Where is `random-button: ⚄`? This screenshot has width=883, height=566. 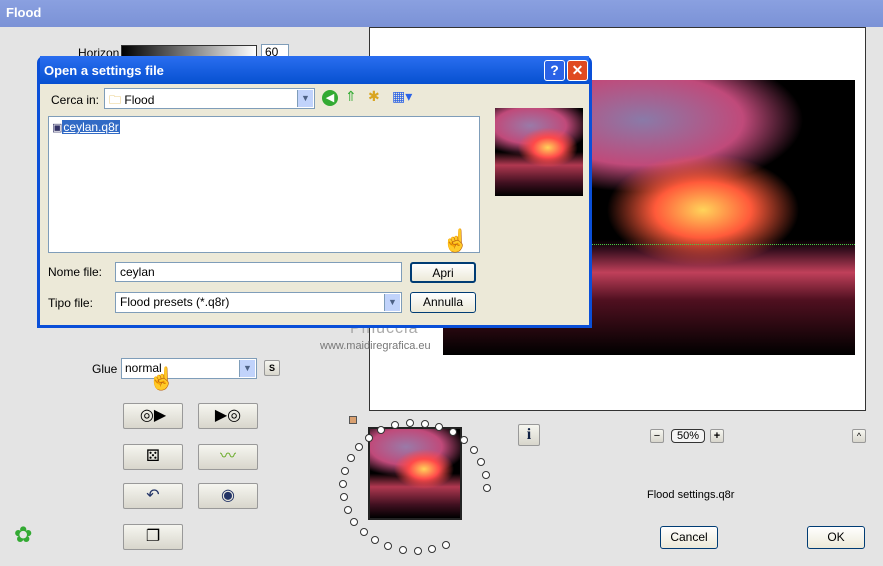
random-button: ⚄ is located at coordinates (153, 457).